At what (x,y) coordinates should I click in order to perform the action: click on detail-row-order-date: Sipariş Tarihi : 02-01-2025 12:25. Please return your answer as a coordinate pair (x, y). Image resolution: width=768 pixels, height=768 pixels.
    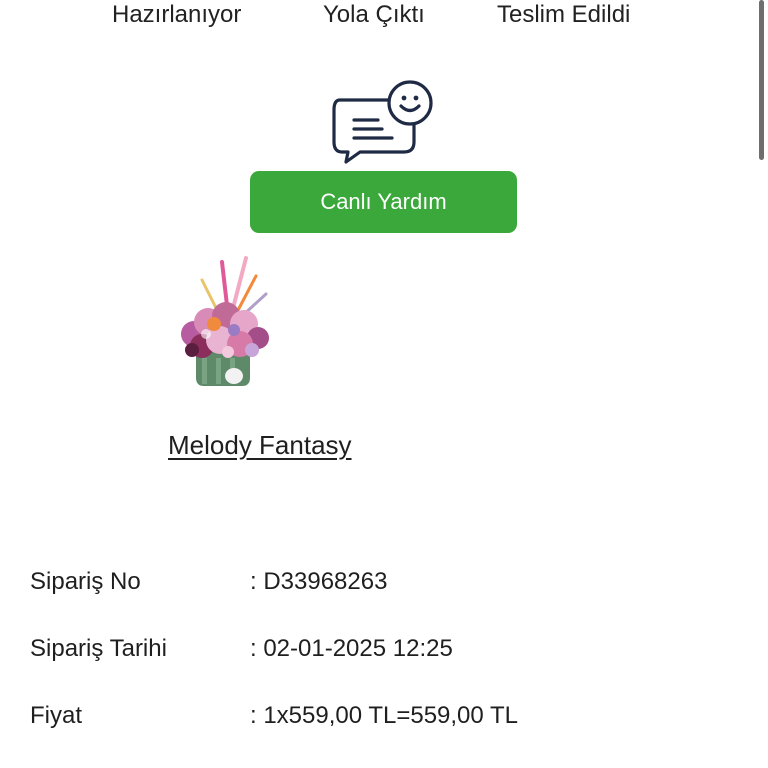
    Looking at the image, I should click on (380, 649).